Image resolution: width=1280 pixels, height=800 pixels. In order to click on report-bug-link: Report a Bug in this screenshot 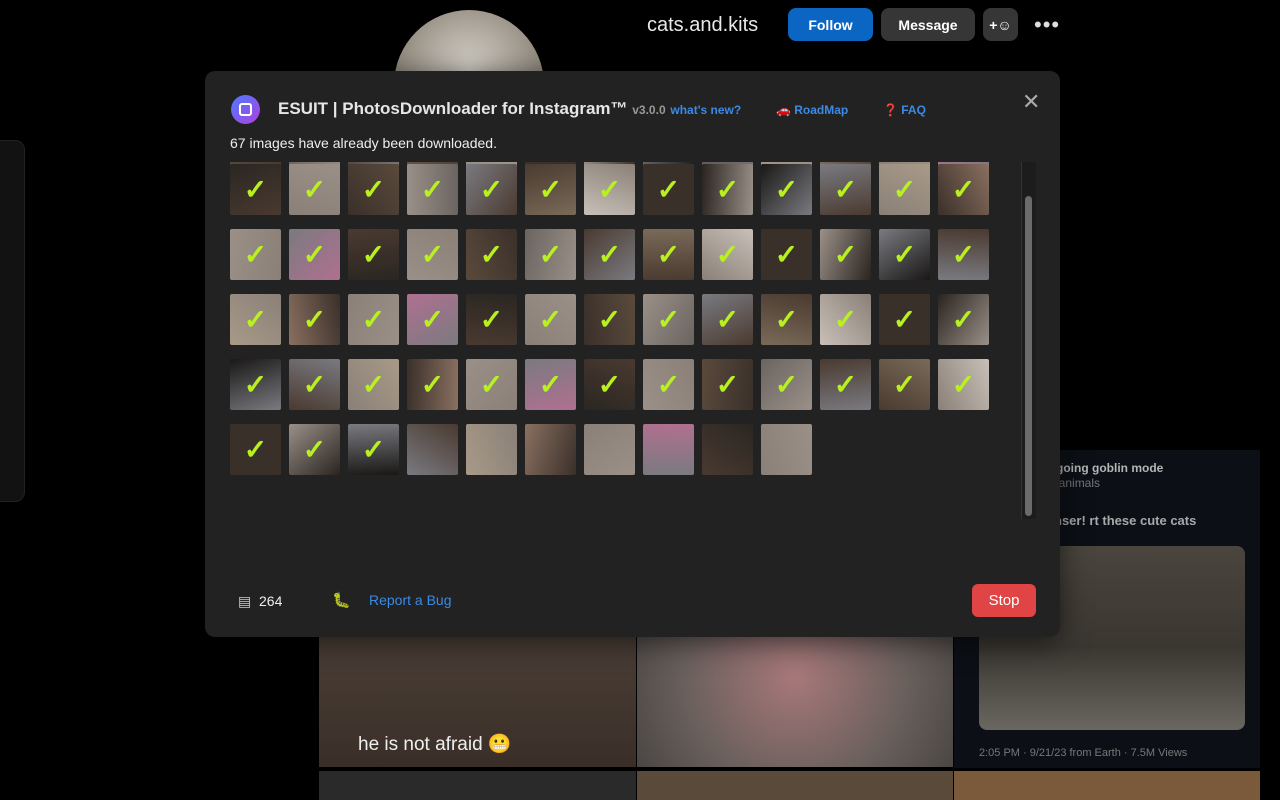, I will do `click(410, 600)`.